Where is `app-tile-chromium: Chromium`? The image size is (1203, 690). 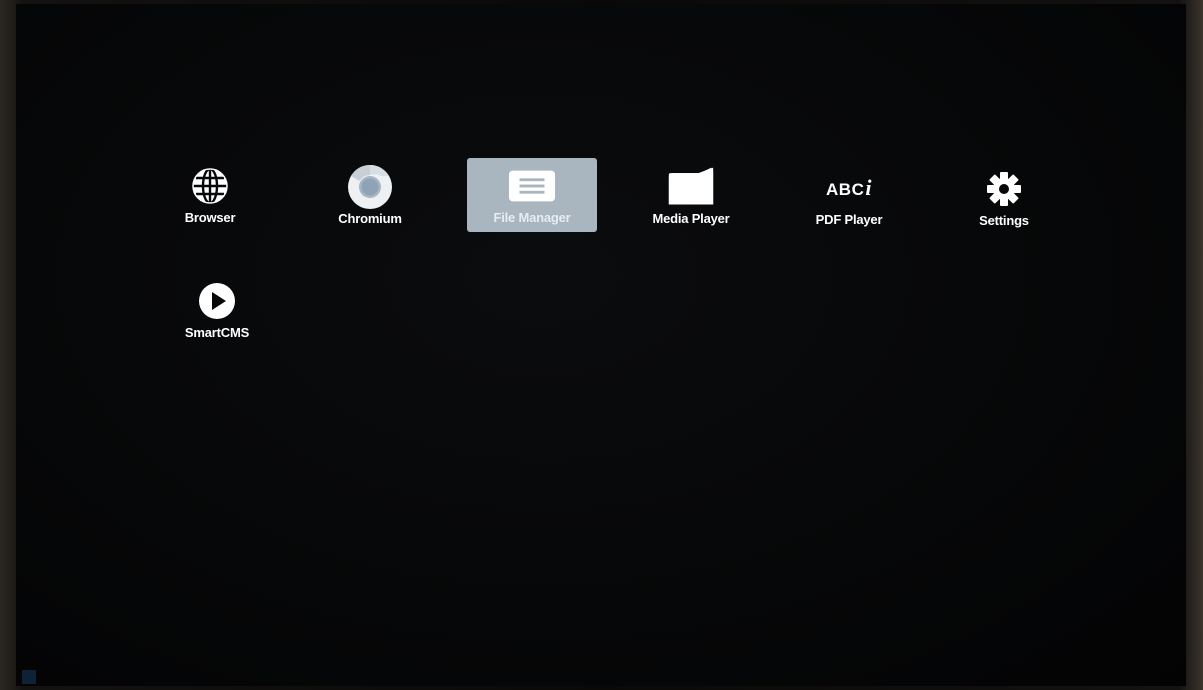
app-tile-chromium: Chromium is located at coordinates (370, 196).